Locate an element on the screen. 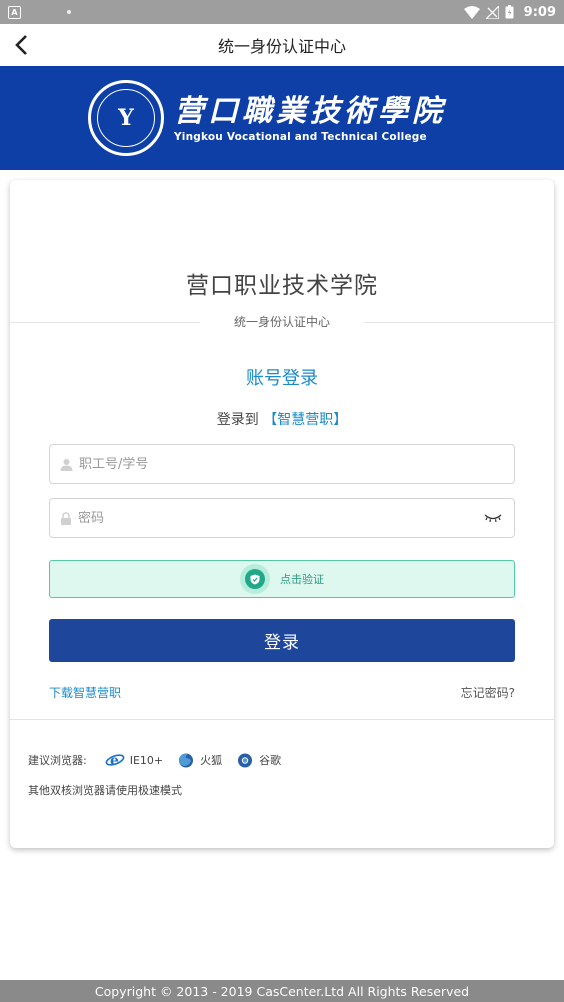 This screenshot has height=1002, width=564. college-seal-logo: Y is located at coordinates (126, 118).